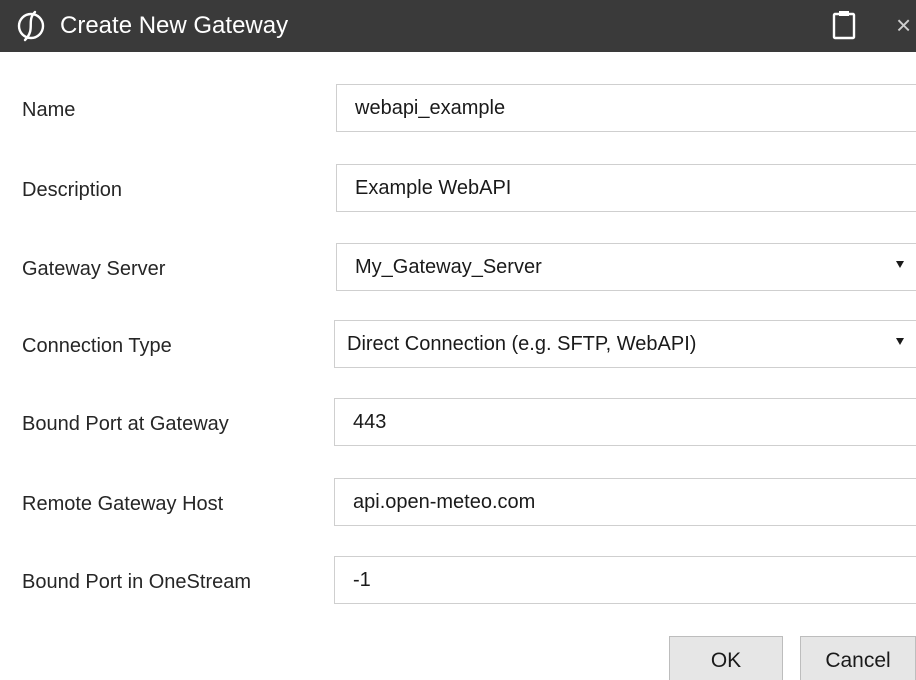 The height and width of the screenshot is (680, 916). What do you see at coordinates (625, 580) in the screenshot?
I see `bound-port-onestream-input: -1` at bounding box center [625, 580].